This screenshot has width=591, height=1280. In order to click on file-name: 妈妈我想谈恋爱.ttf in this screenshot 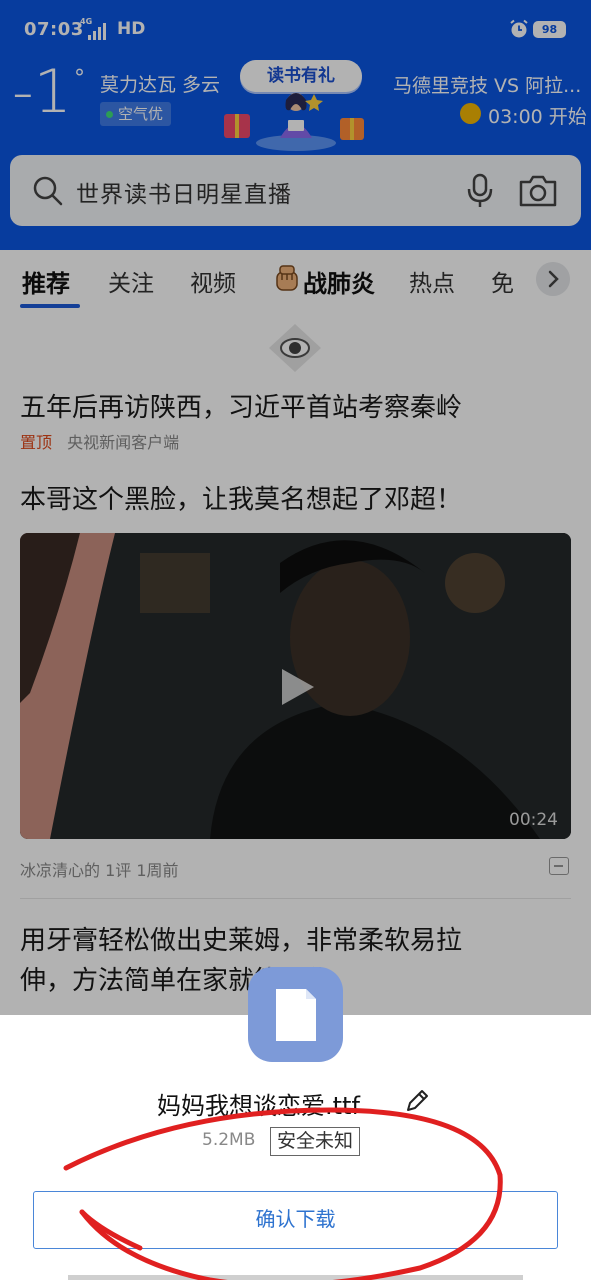, I will do `click(258, 1106)`.